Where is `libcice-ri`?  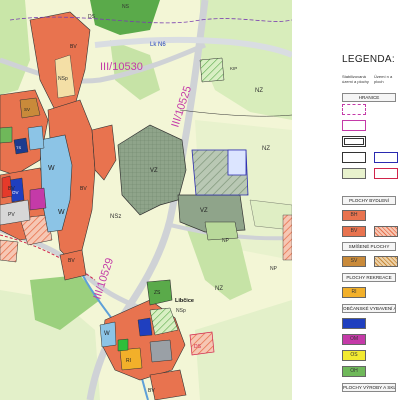 libcice-ri is located at coordinates (131, 359).